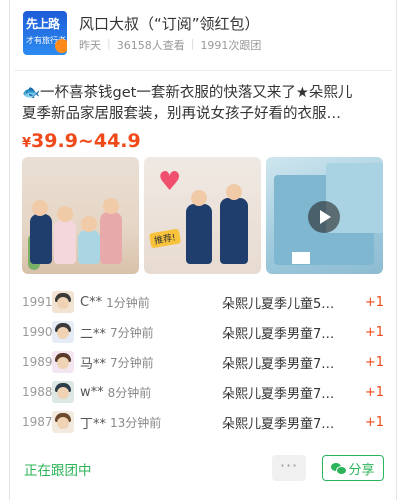 This screenshot has height=500, width=406. Describe the element at coordinates (203, 332) in the screenshot. I see `list-item: 1990 二** 7分钟前 朵熙儿夏季男童7… +1` at that location.